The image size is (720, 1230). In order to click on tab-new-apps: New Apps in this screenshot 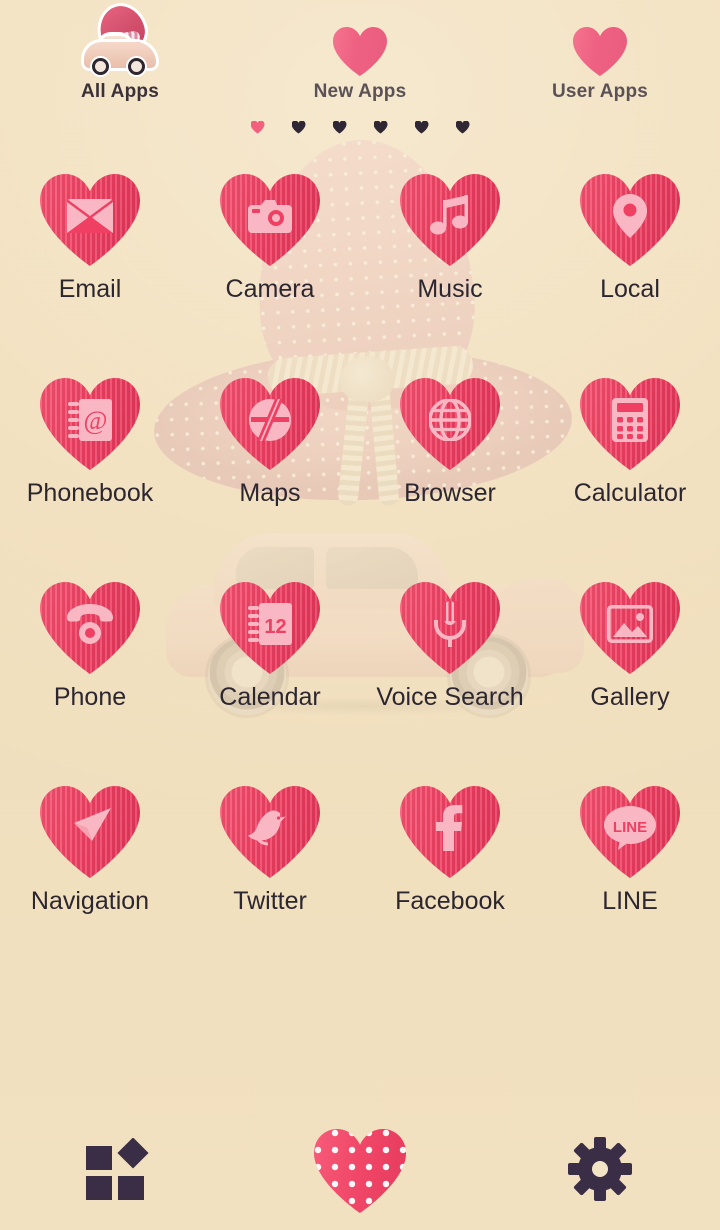, I will do `click(360, 62)`.